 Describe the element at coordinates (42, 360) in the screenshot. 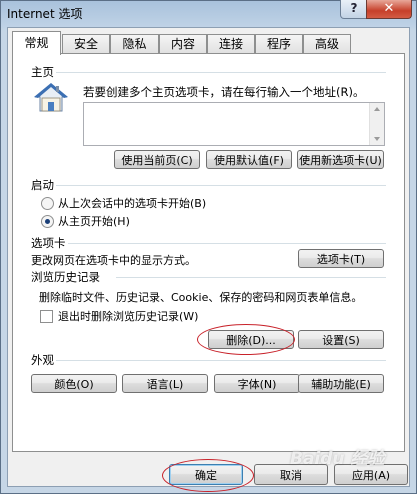

I see `appearance-section-title: 外观` at that location.